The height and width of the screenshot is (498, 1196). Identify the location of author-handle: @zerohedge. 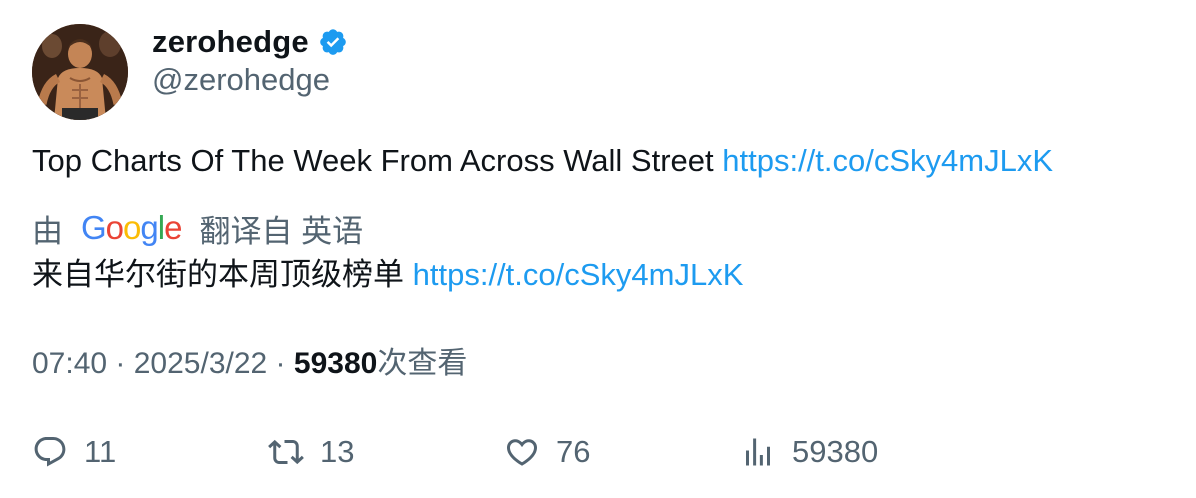
(241, 80).